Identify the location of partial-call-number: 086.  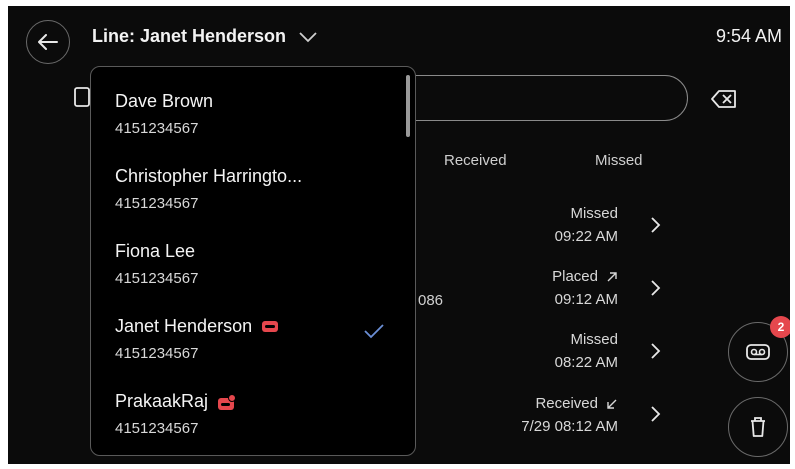
(431, 300).